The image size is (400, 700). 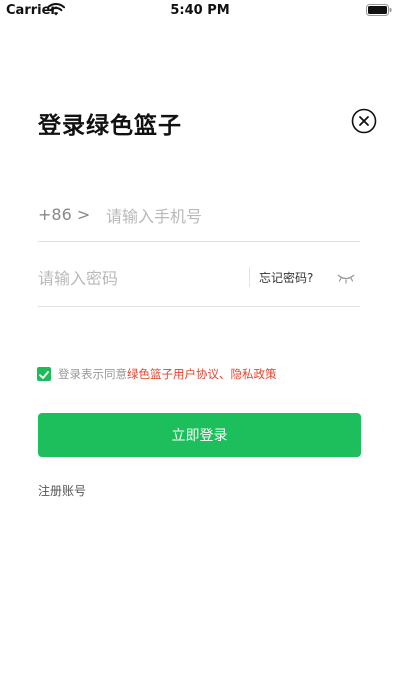 I want to click on checkmark-icon, so click(x=44, y=375).